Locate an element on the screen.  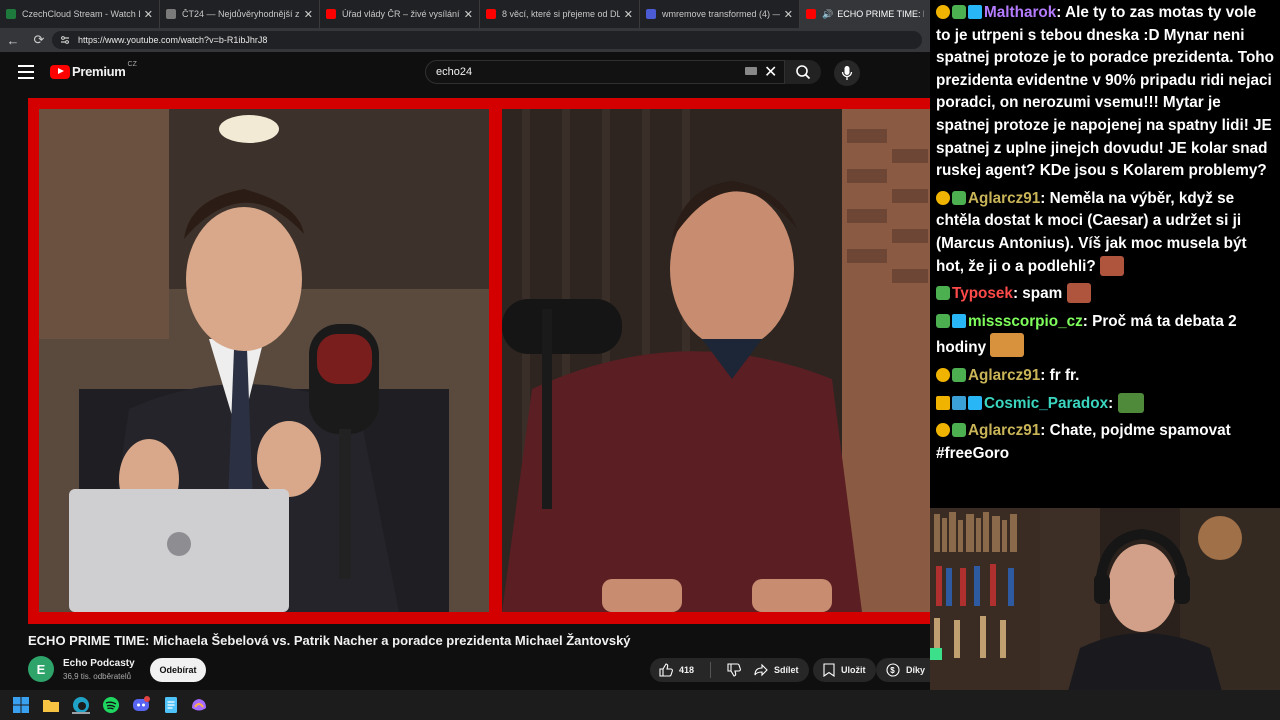
like-button: 418 is located at coordinates (672, 670).